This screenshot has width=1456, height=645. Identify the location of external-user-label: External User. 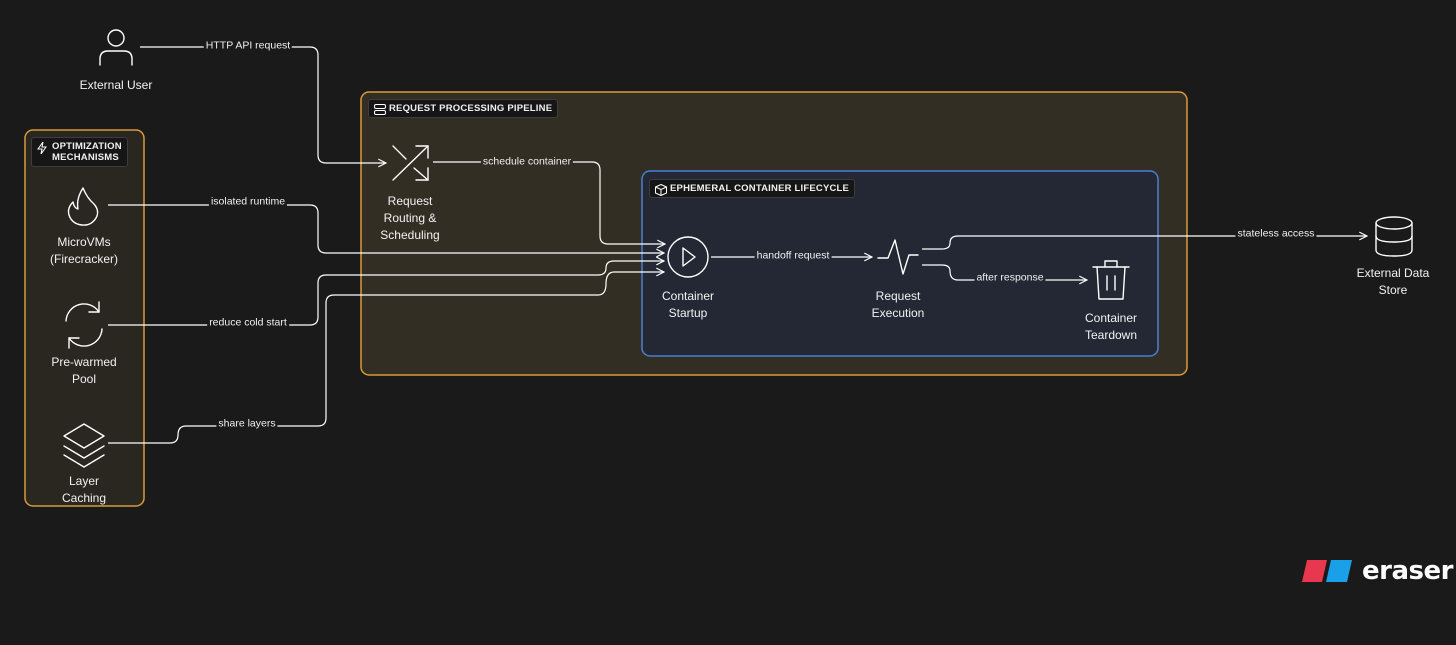
(116, 85).